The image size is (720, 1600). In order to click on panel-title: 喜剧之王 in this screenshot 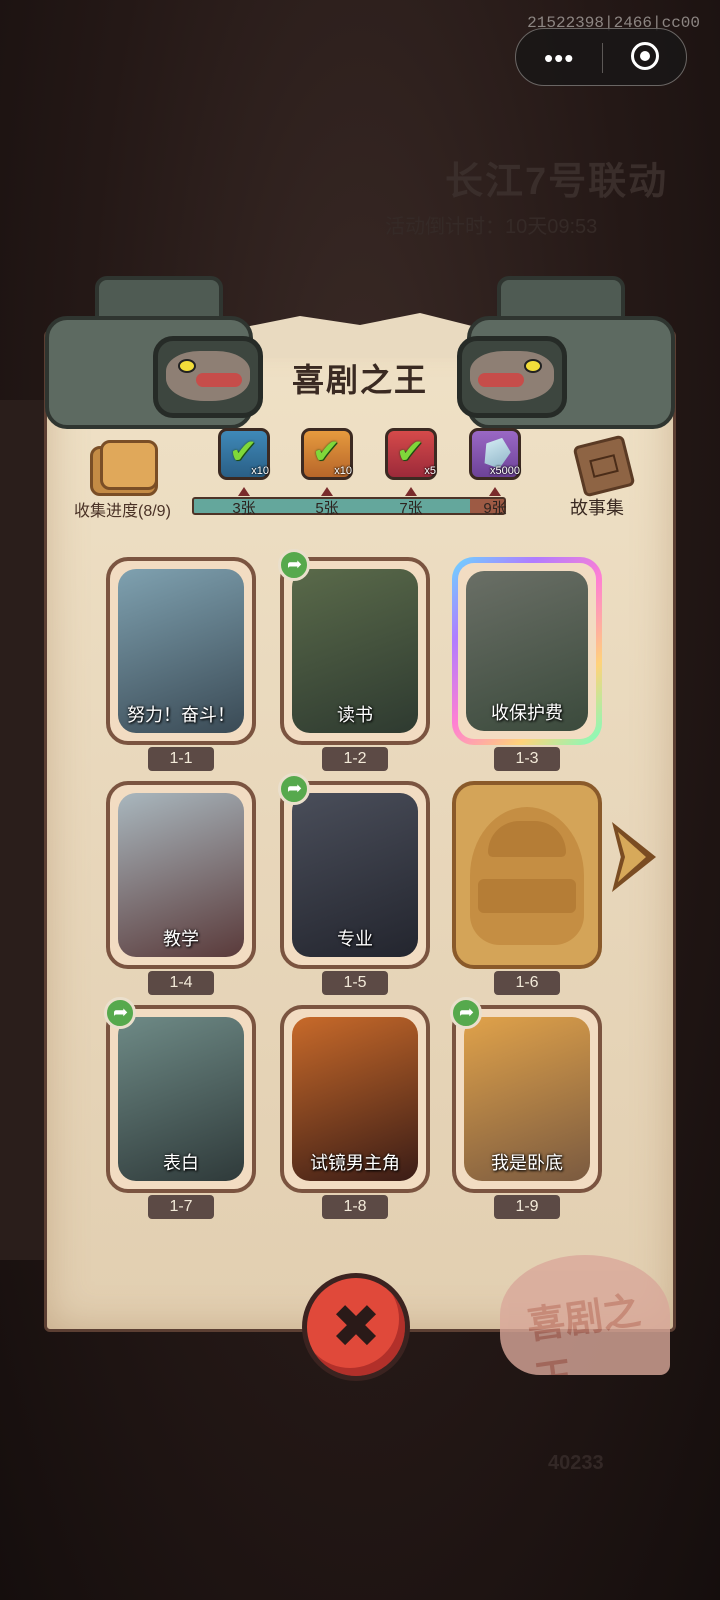, I will do `click(359, 380)`.